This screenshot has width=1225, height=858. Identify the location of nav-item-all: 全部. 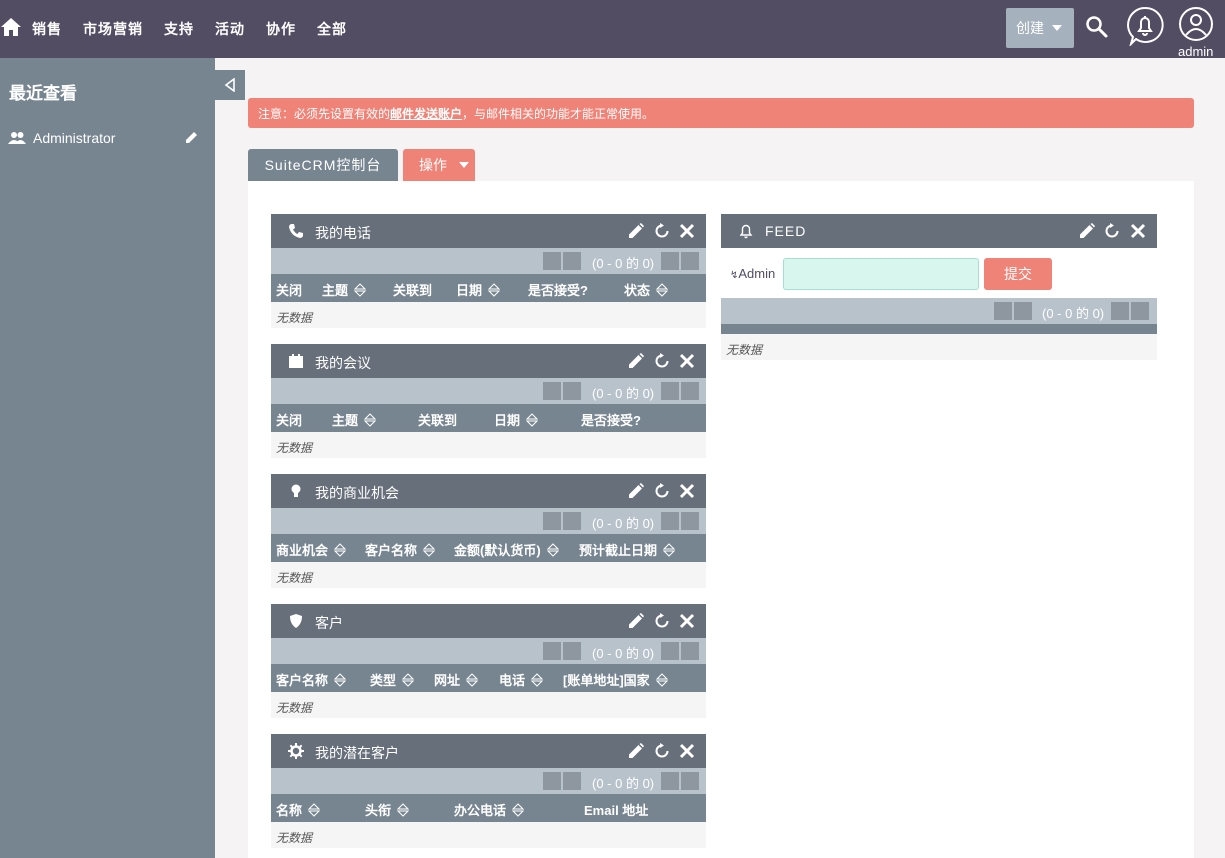
(332, 29).